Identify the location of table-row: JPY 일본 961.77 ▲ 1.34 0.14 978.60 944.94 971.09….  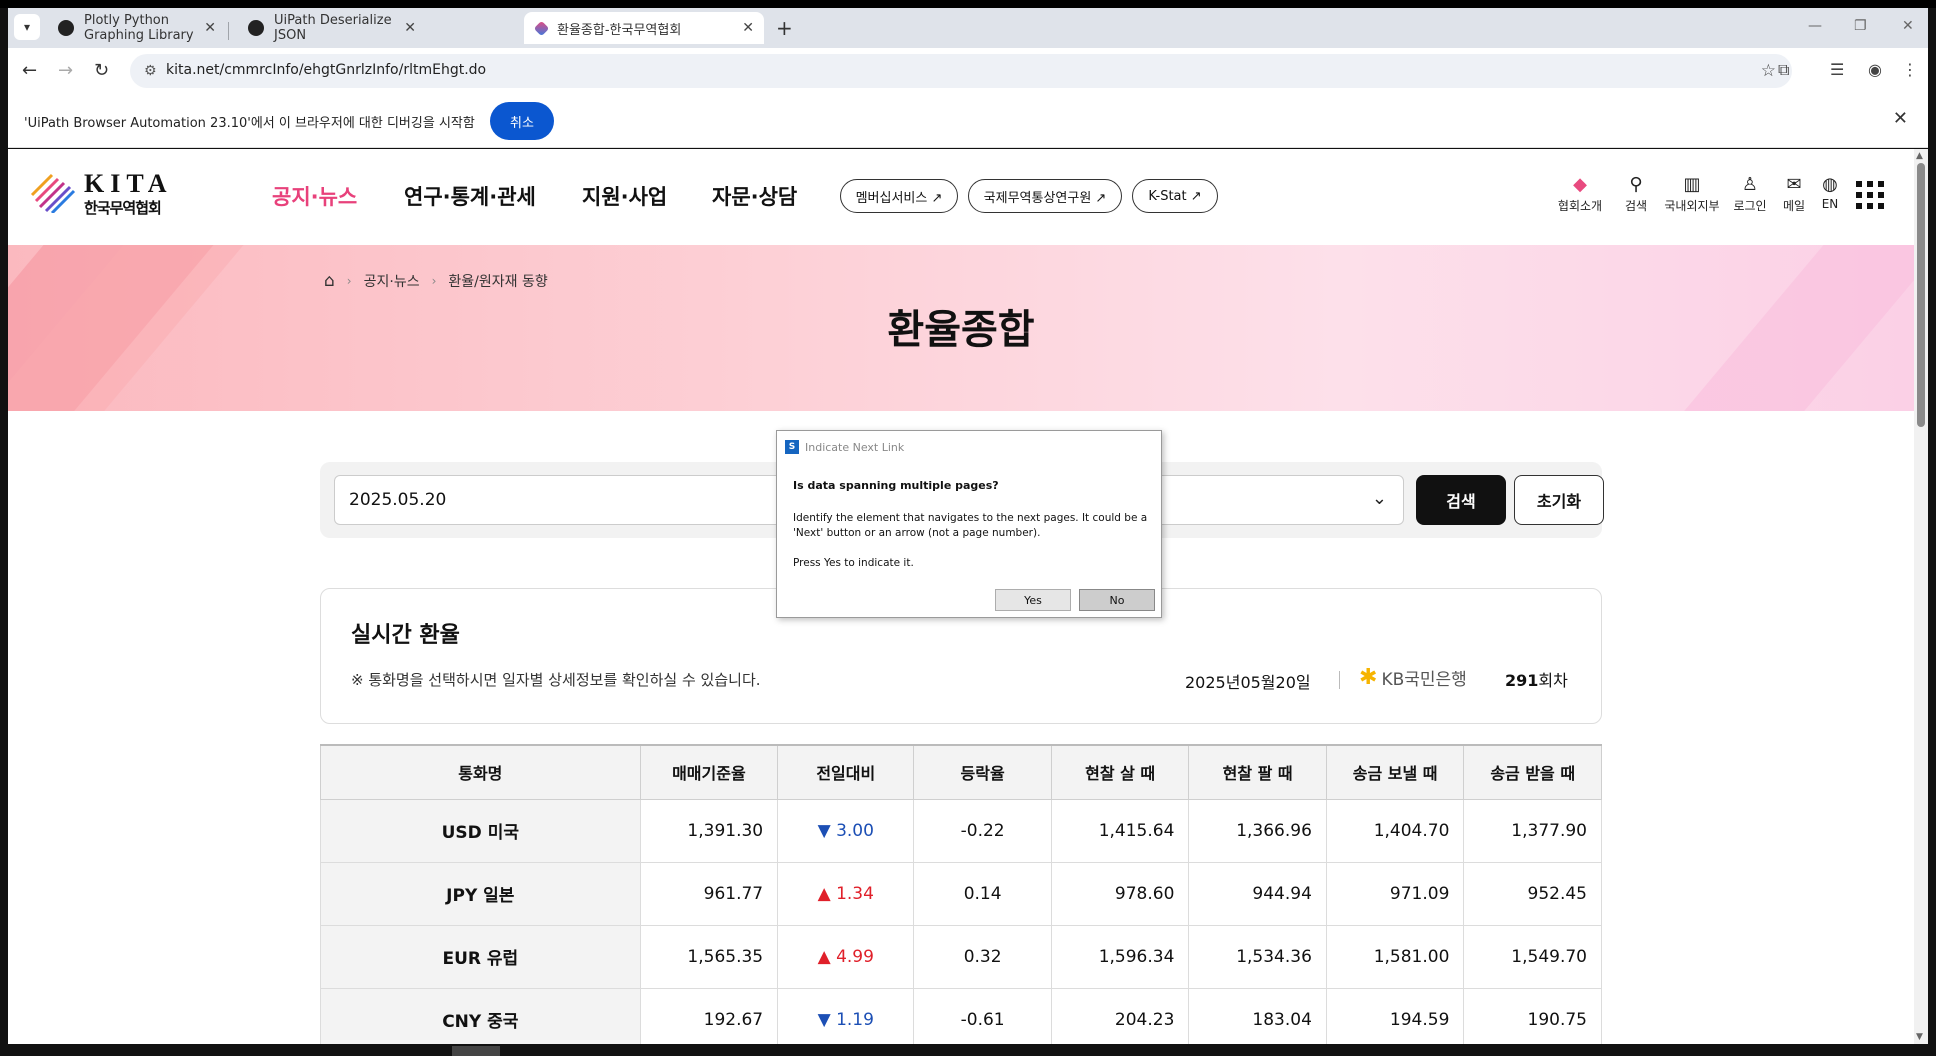
(961, 893).